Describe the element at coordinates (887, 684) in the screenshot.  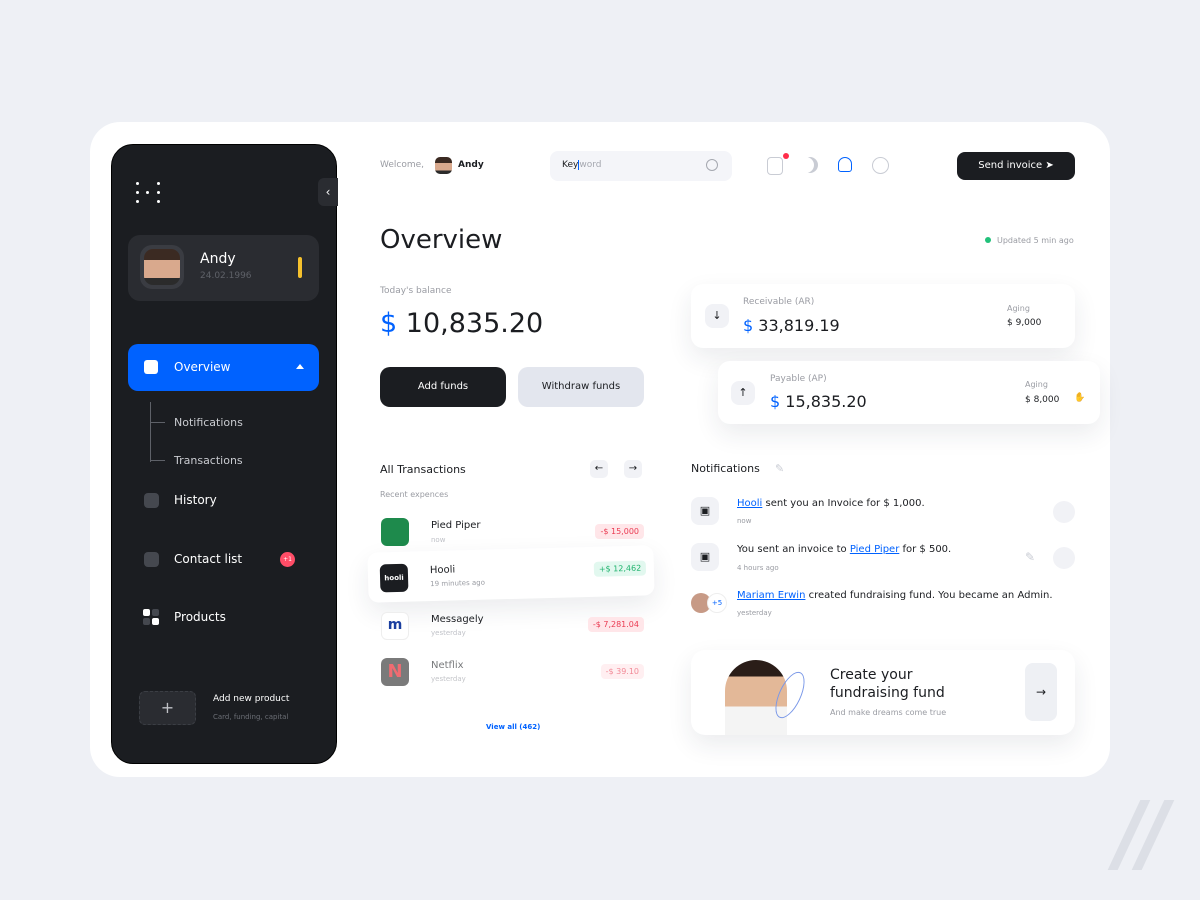
I see `fundraising-title: Create your fundraising fund` at that location.